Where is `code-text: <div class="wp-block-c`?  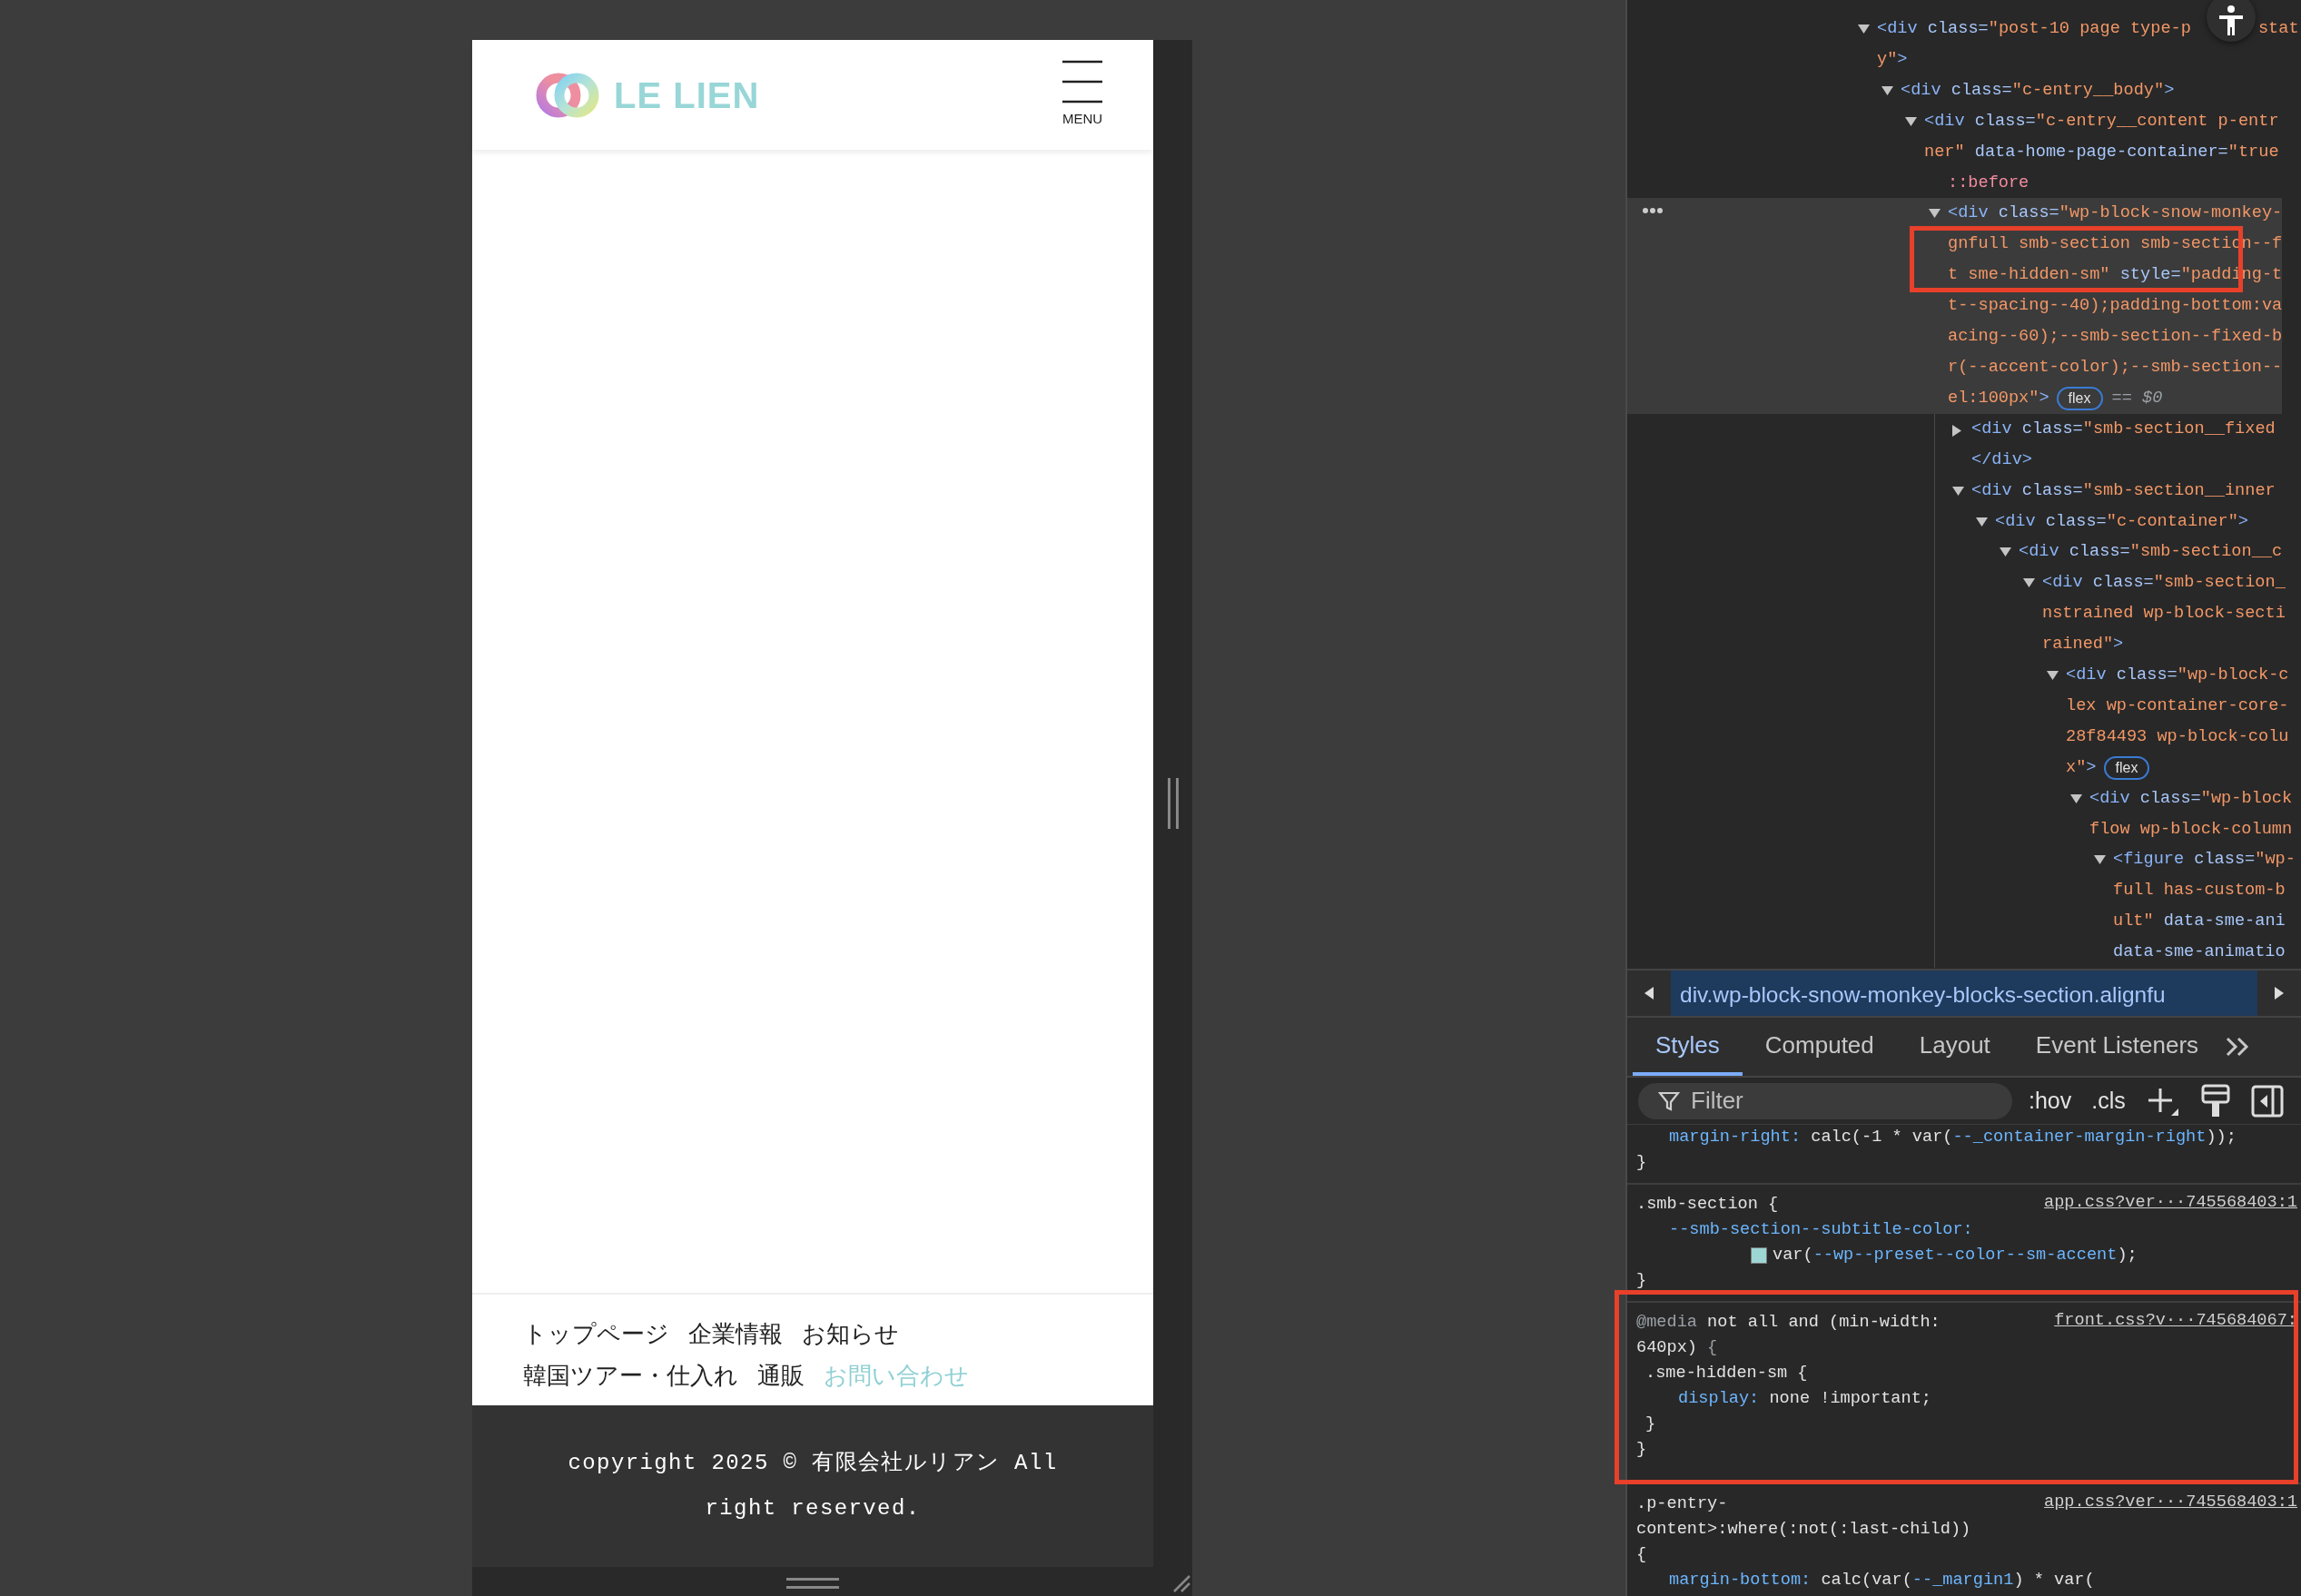
code-text: <div class="wp-block-c is located at coordinates (2177, 676).